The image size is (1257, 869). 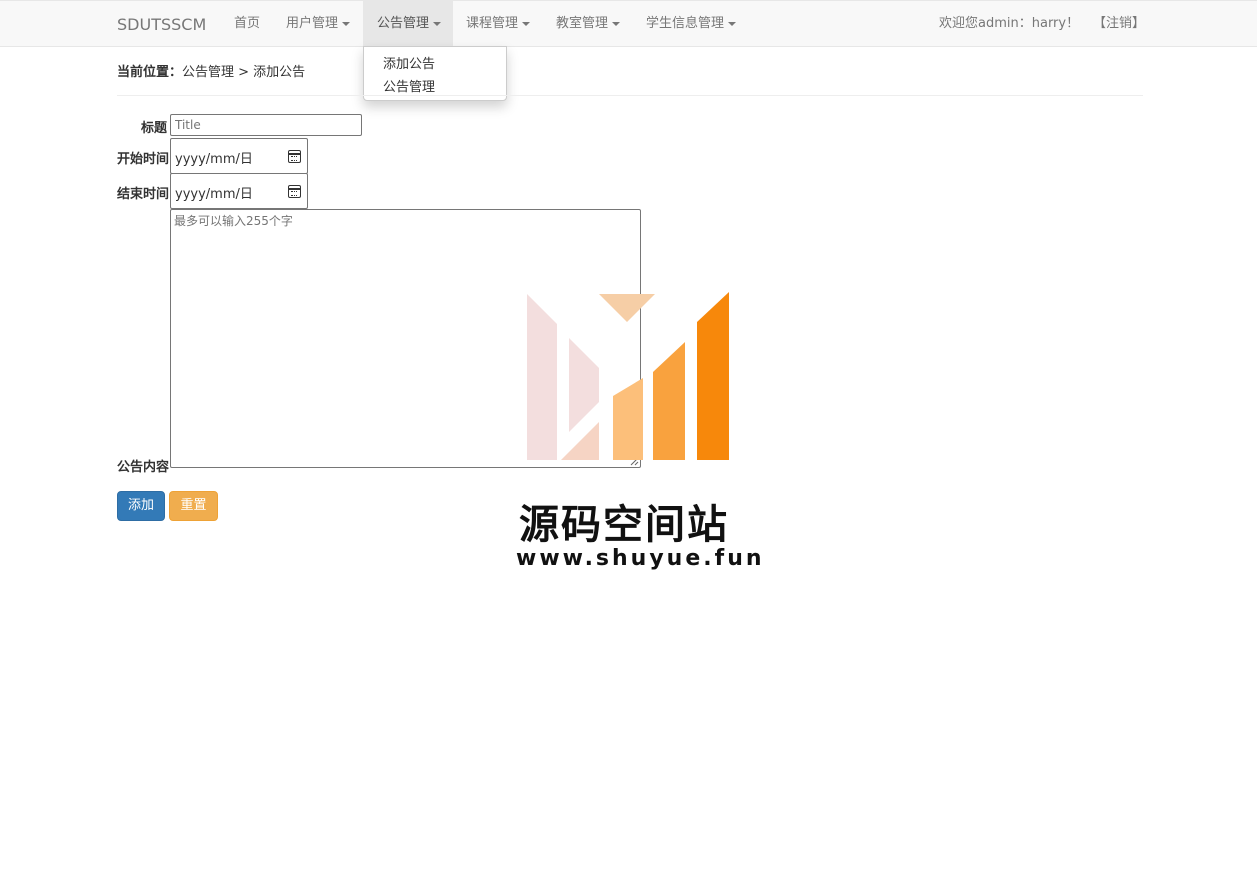 What do you see at coordinates (143, 194) in the screenshot?
I see `end-time-label: 结束时间` at bounding box center [143, 194].